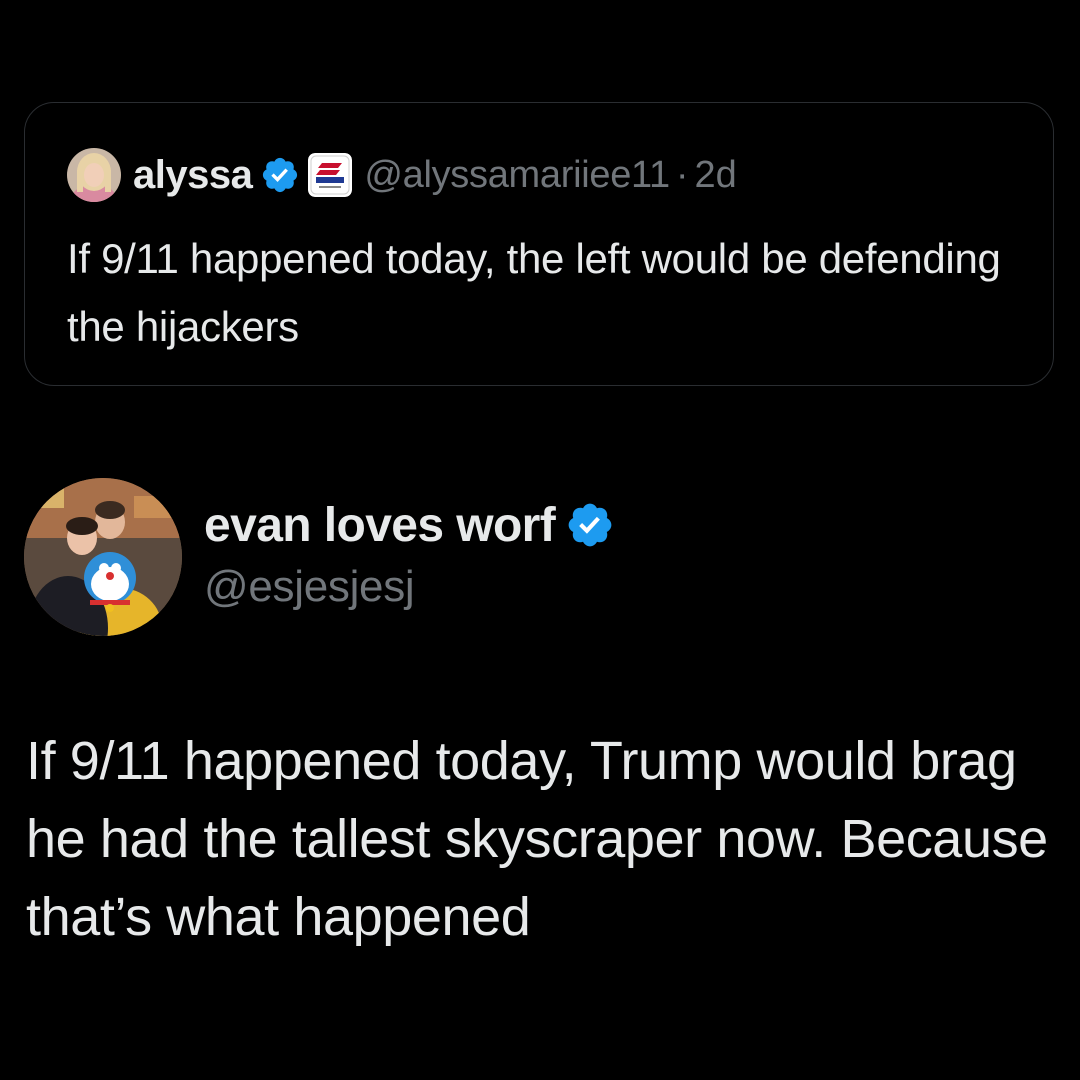  What do you see at coordinates (94, 175) in the screenshot?
I see `quoted-author-avatar` at bounding box center [94, 175].